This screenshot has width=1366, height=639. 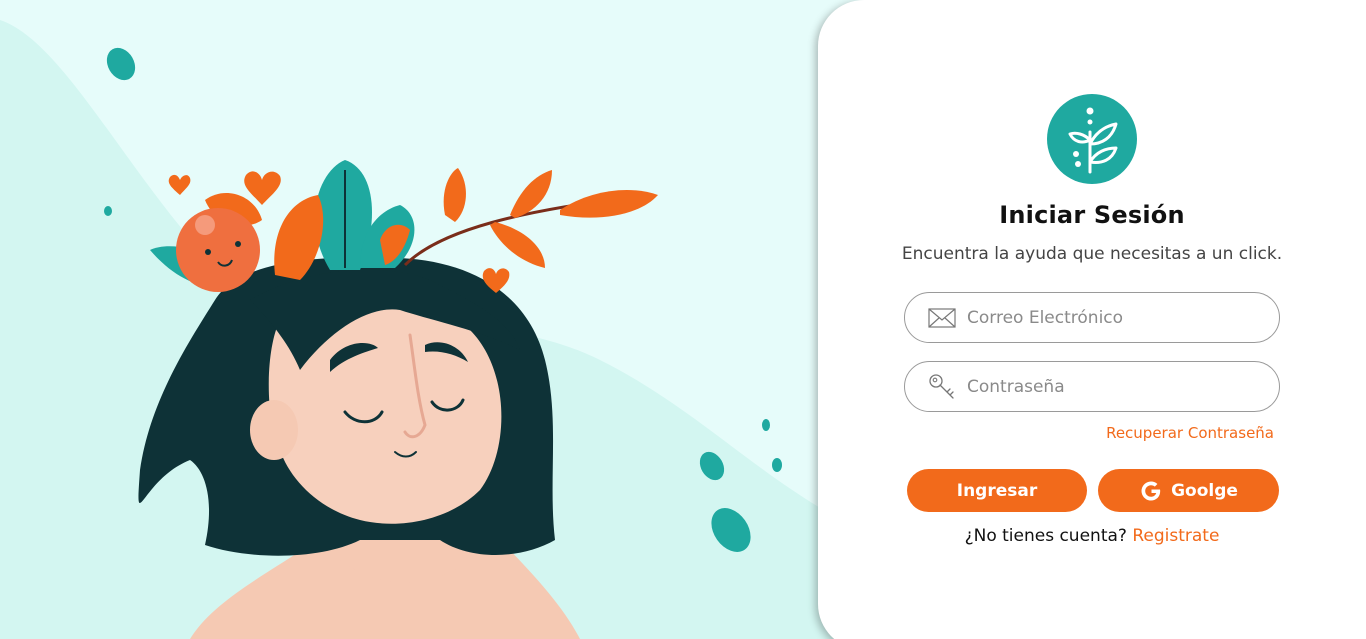 I want to click on fruit-highlight, so click(x=205, y=225).